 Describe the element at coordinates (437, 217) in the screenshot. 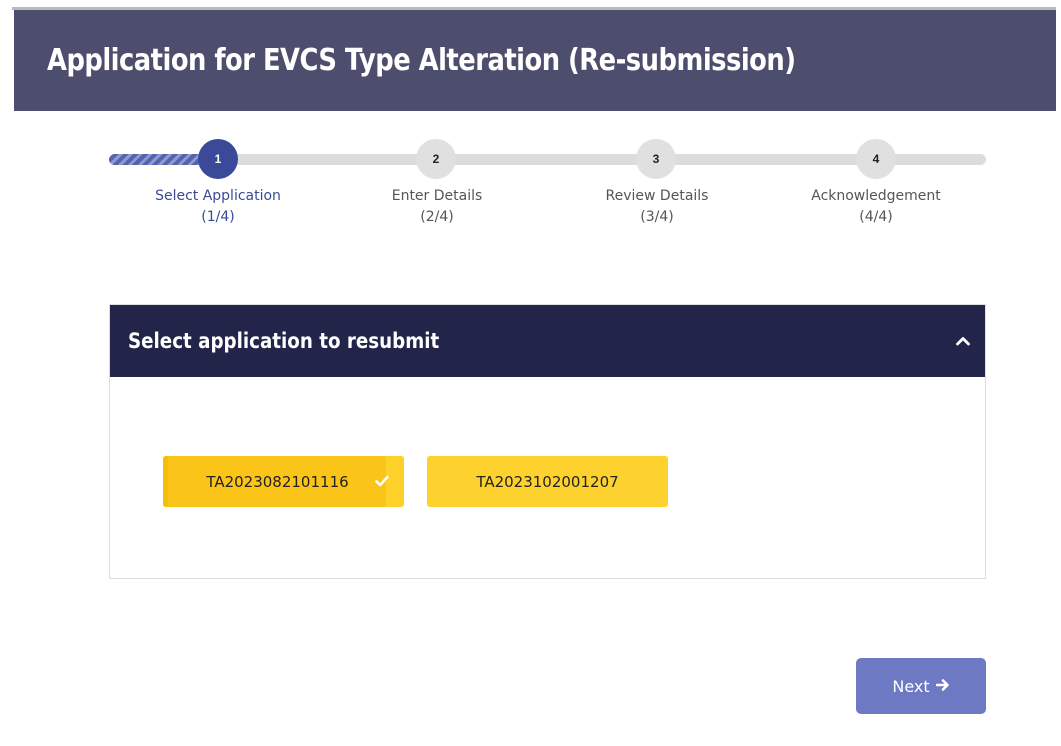

I see `step-2-fraction: (2/4)` at that location.